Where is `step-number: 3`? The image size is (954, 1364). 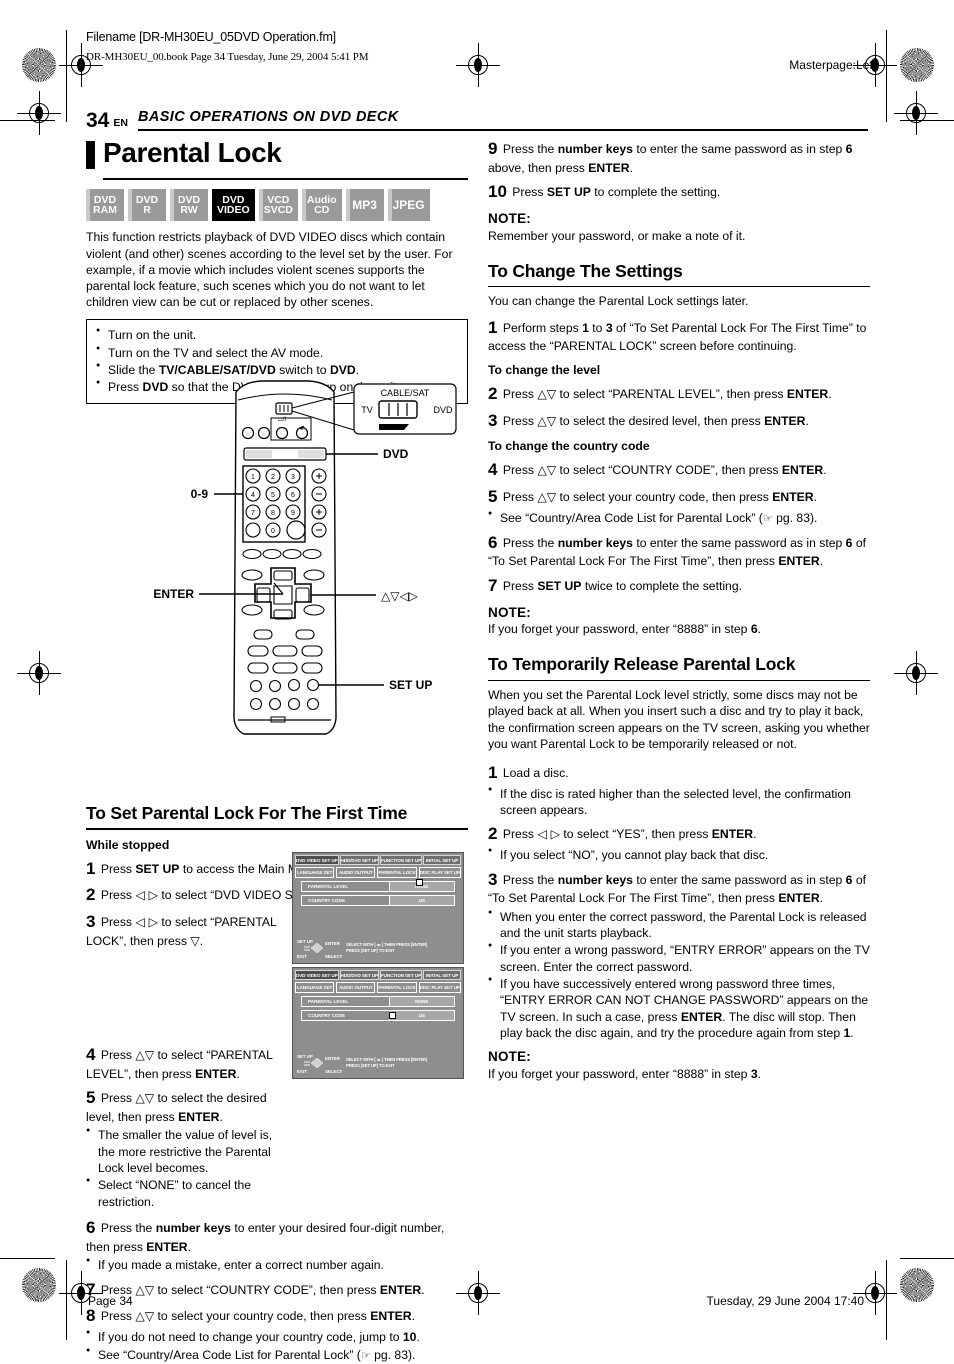 step-number: 3 is located at coordinates (493, 420).